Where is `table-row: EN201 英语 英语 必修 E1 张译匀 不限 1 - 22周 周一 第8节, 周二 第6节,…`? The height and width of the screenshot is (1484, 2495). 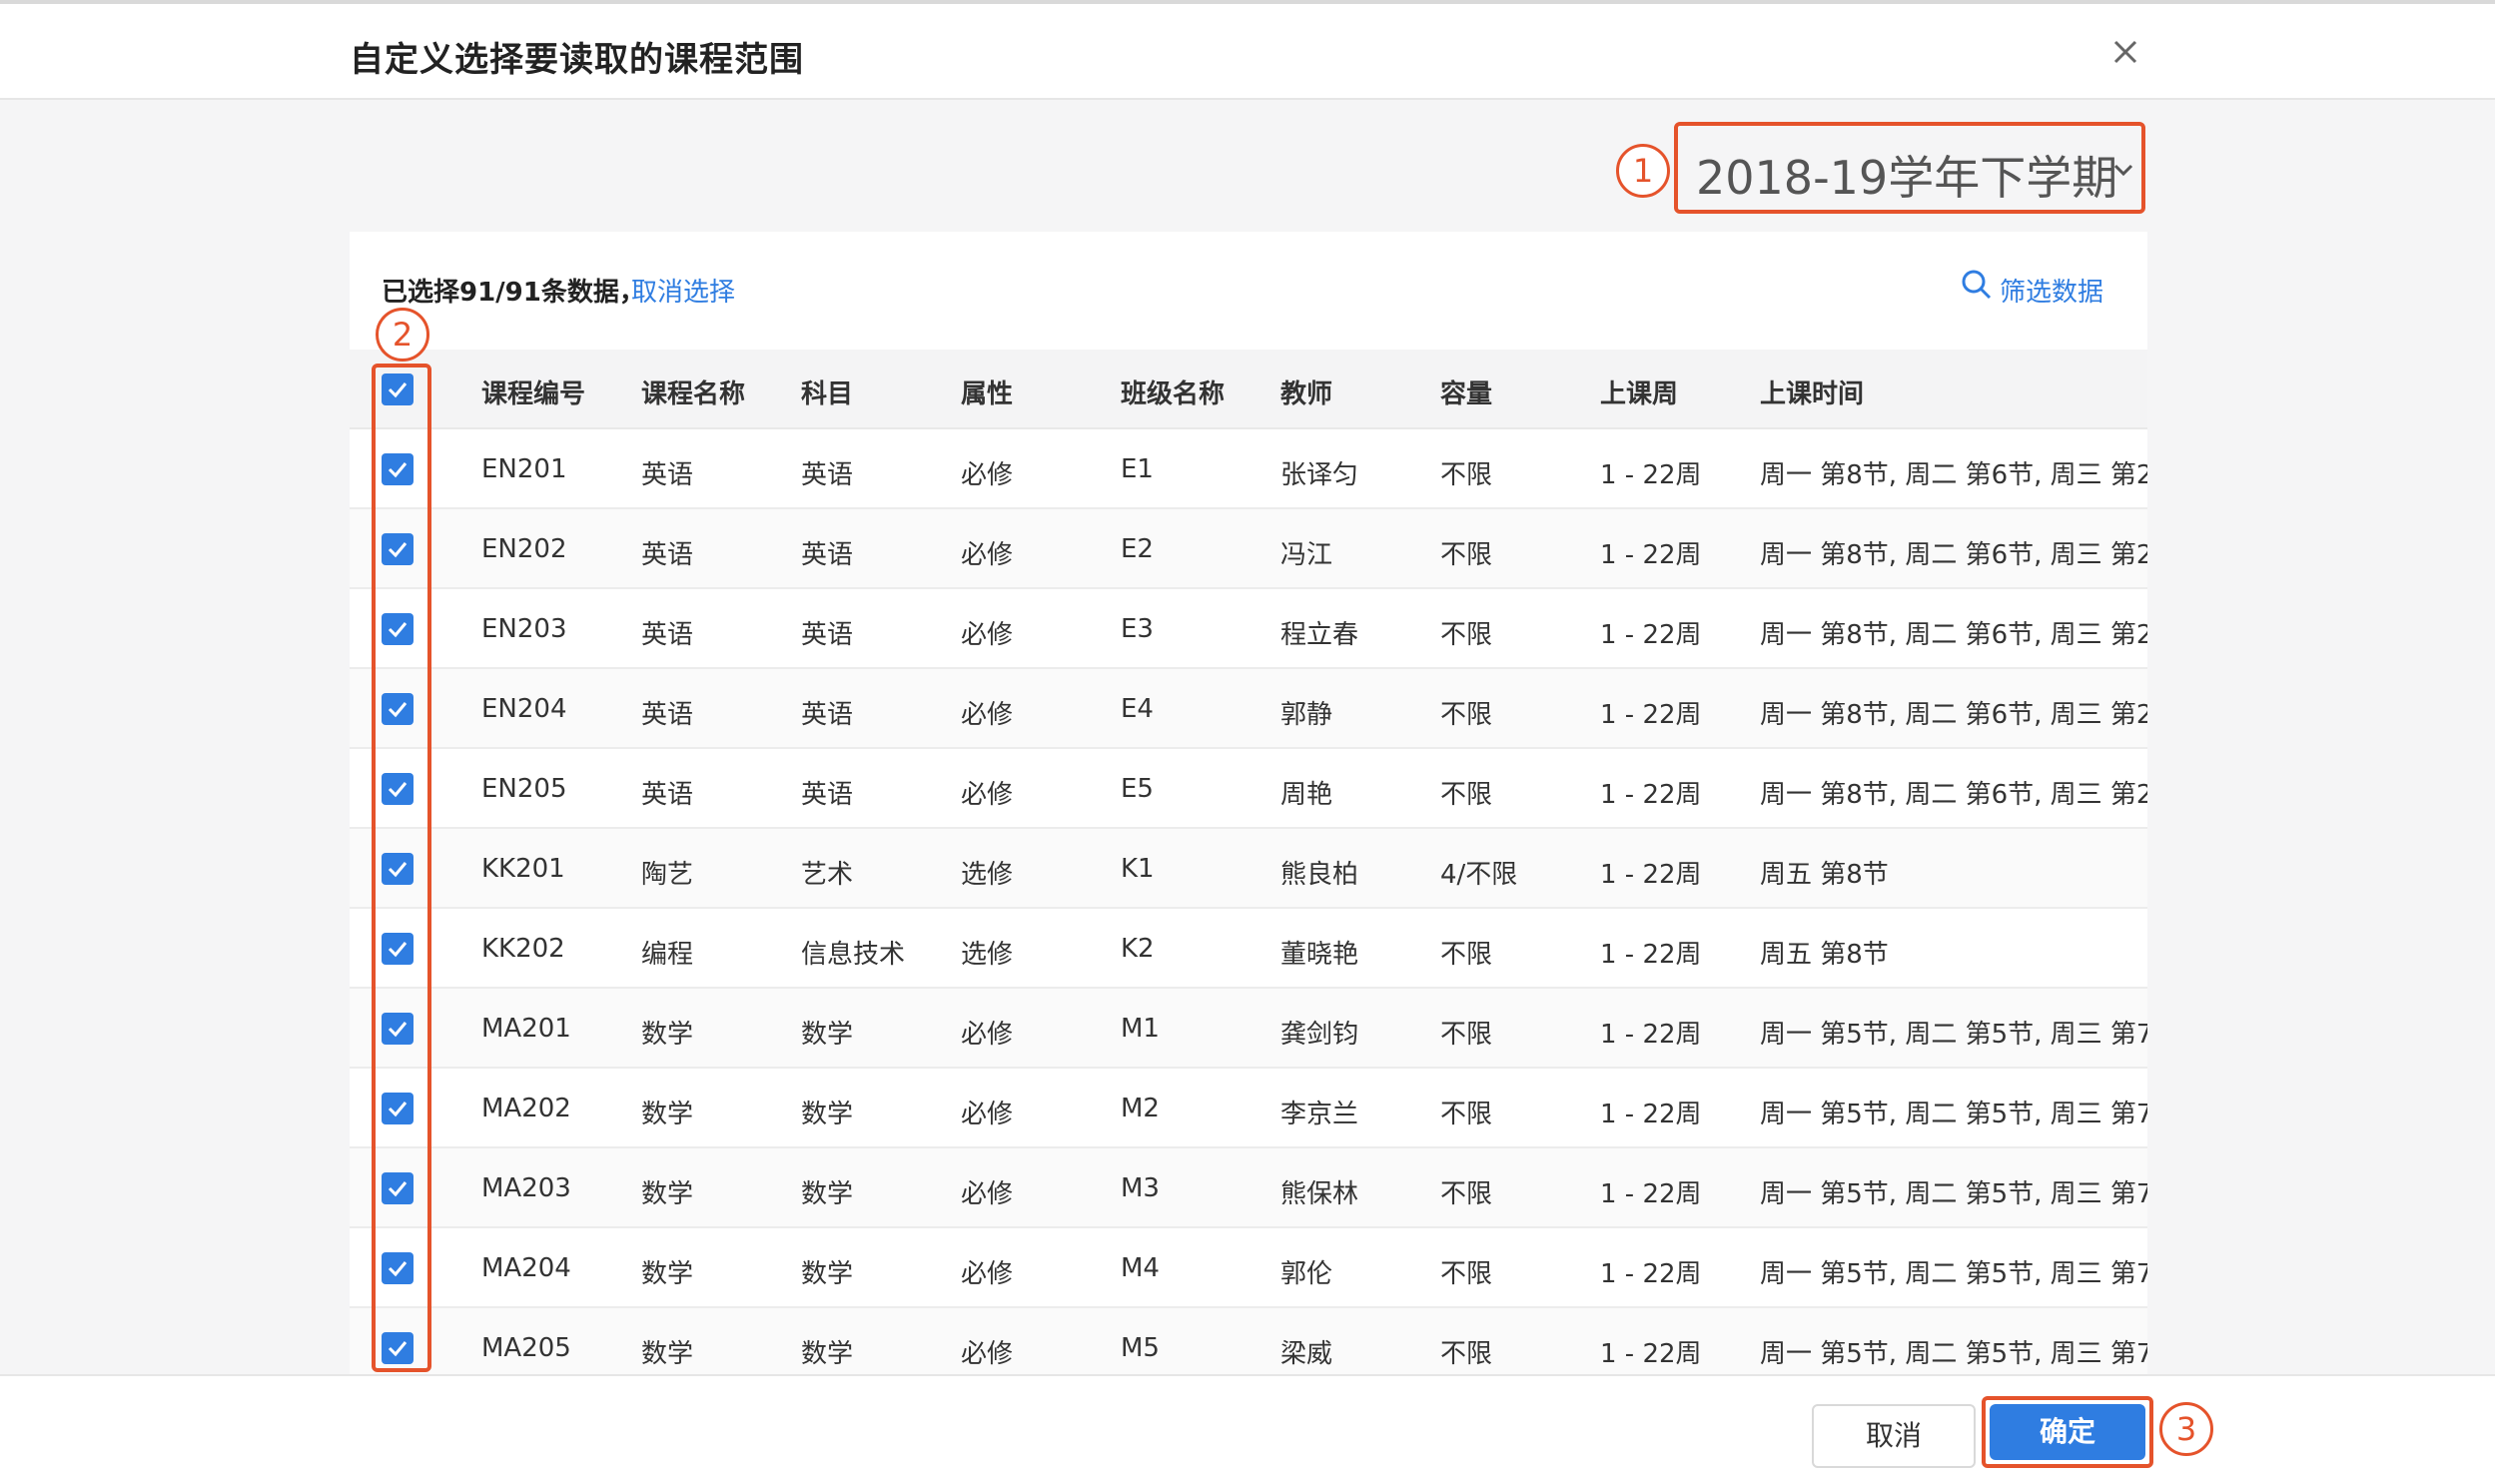 table-row: EN201 英语 英语 必修 E1 张译匀 不限 1 - 22周 周一 第8节, 周二 第6节,… is located at coordinates (1248, 469).